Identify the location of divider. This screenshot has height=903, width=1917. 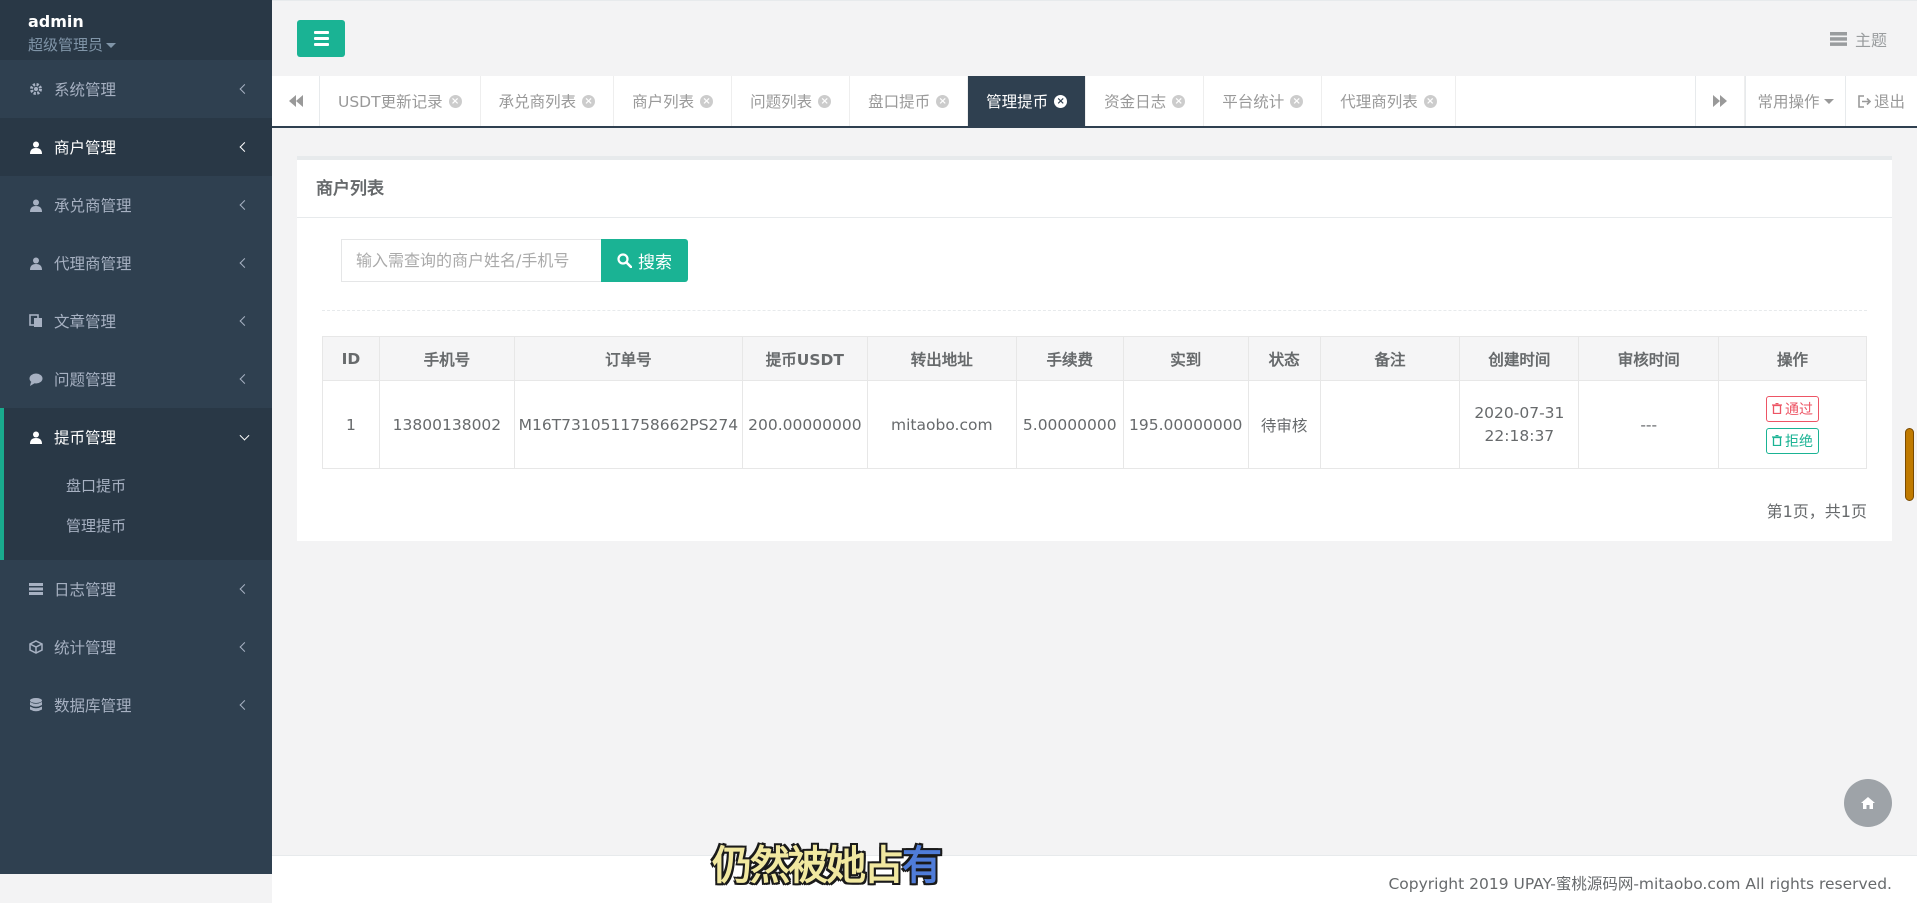
(1094, 310).